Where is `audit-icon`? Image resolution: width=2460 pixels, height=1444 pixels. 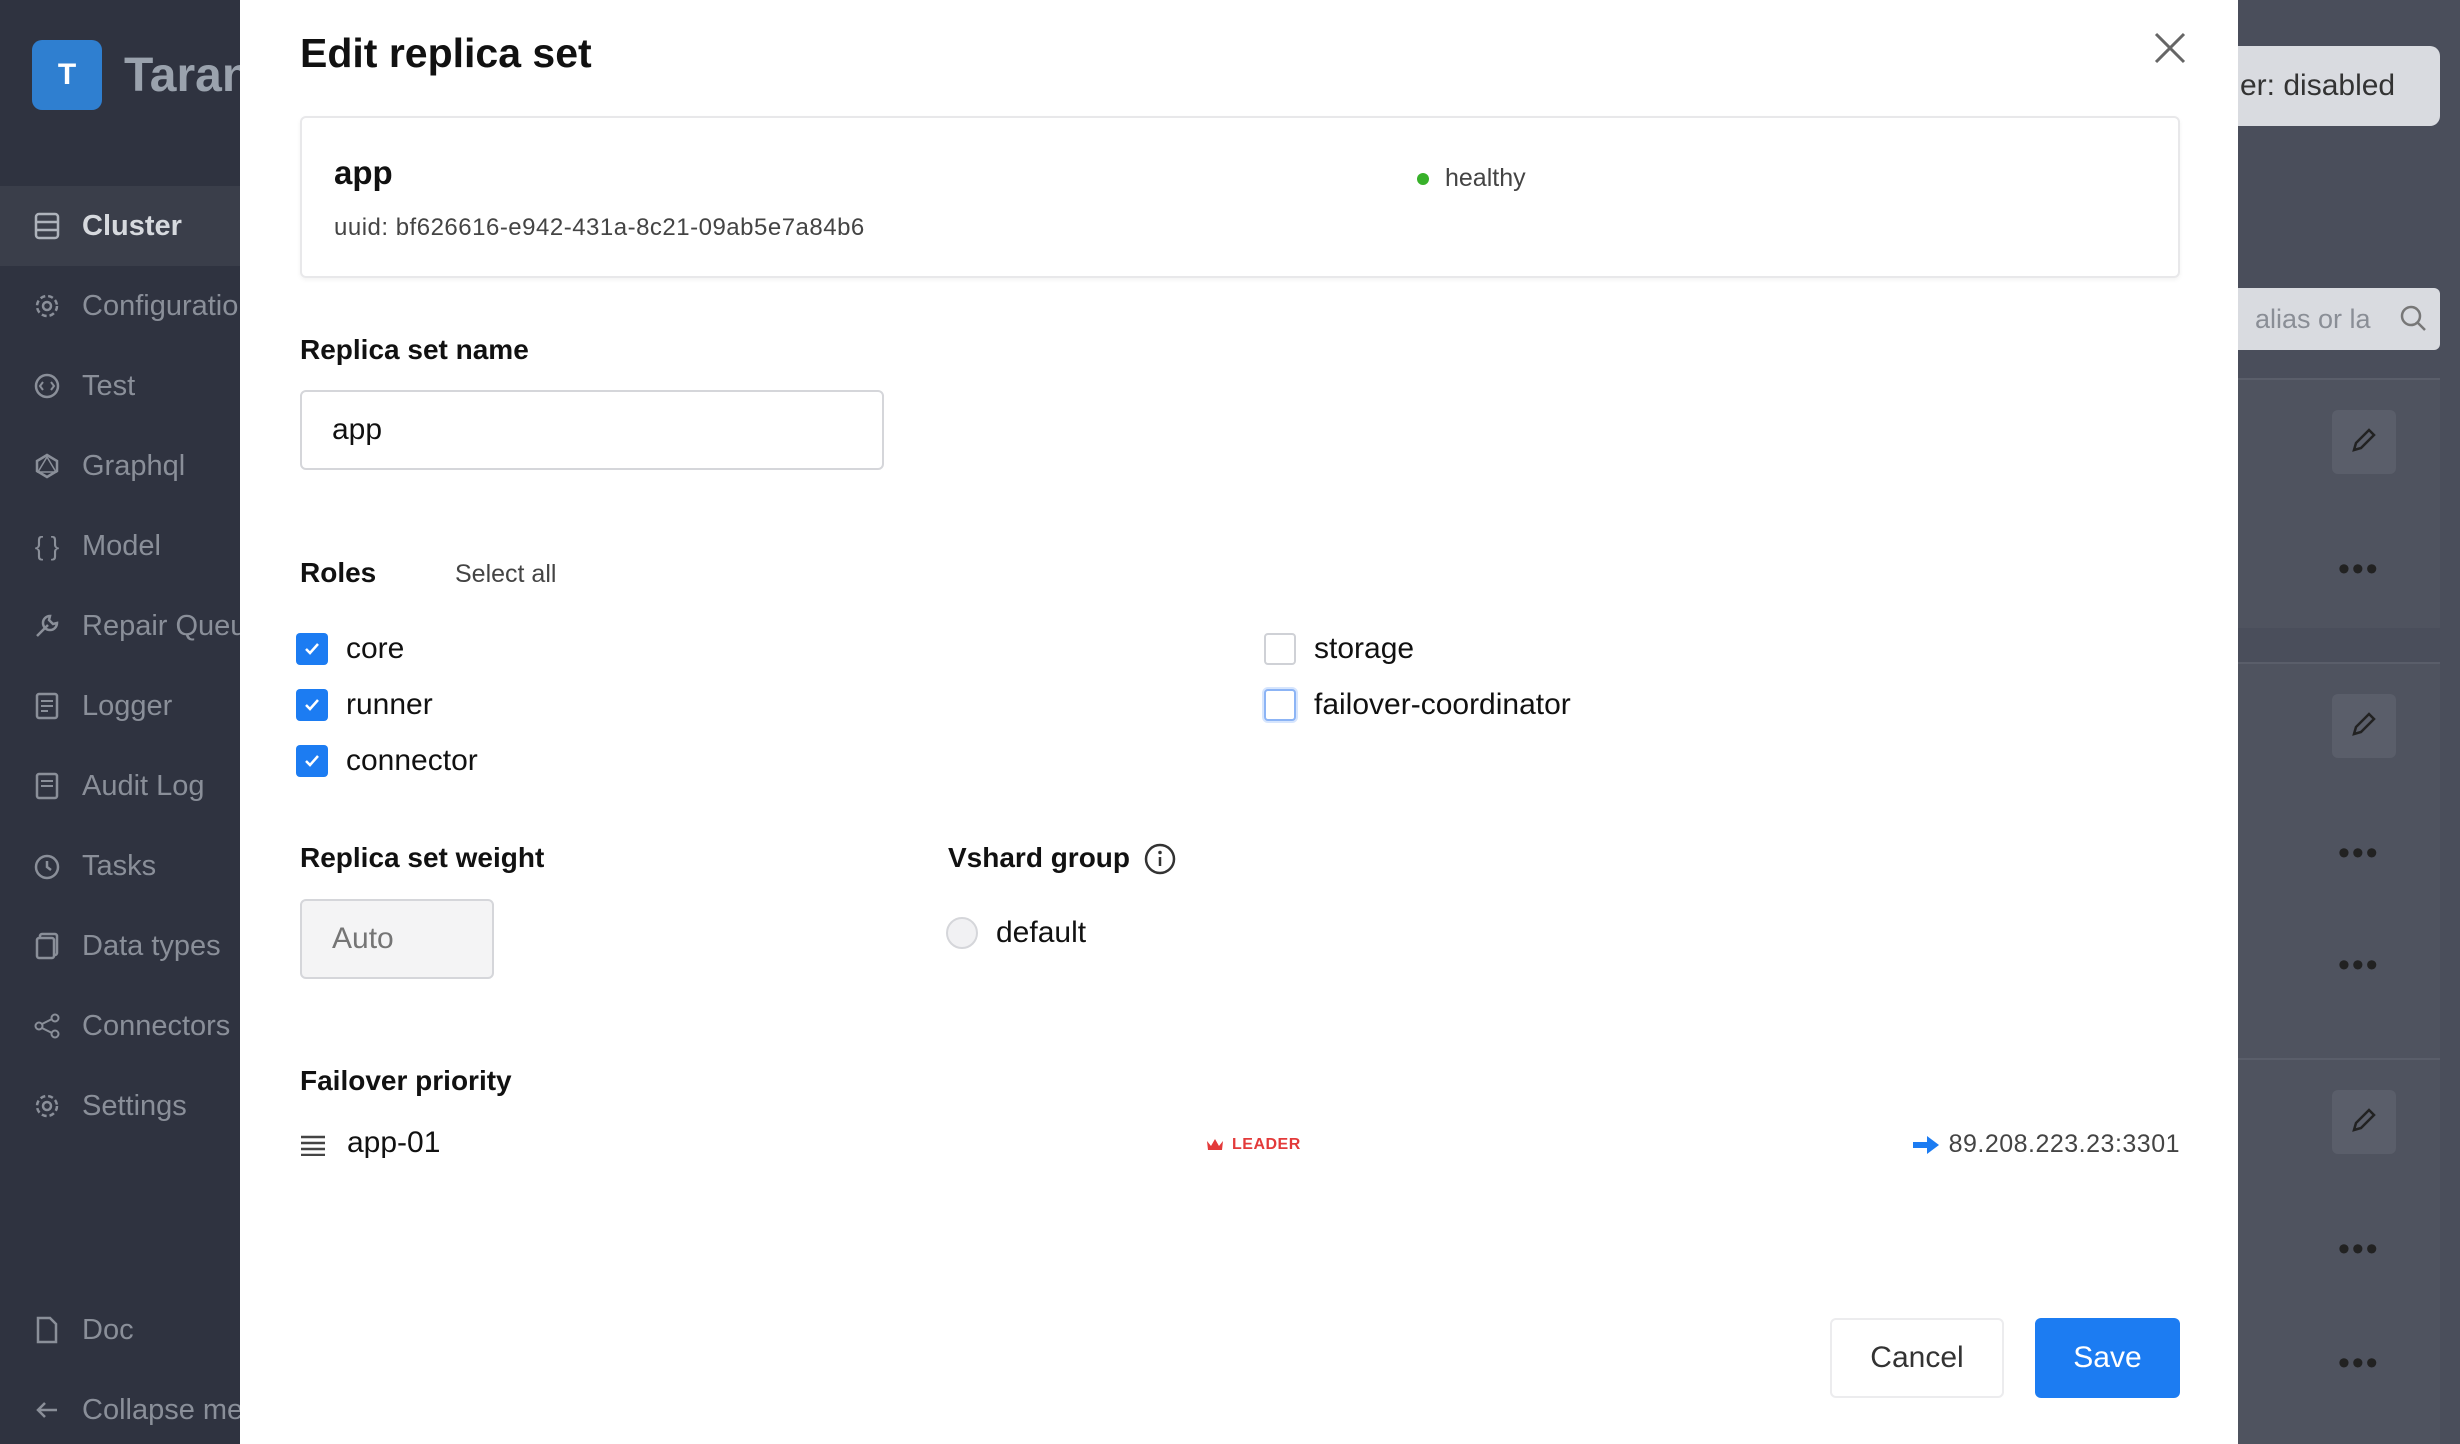
audit-icon is located at coordinates (47, 786).